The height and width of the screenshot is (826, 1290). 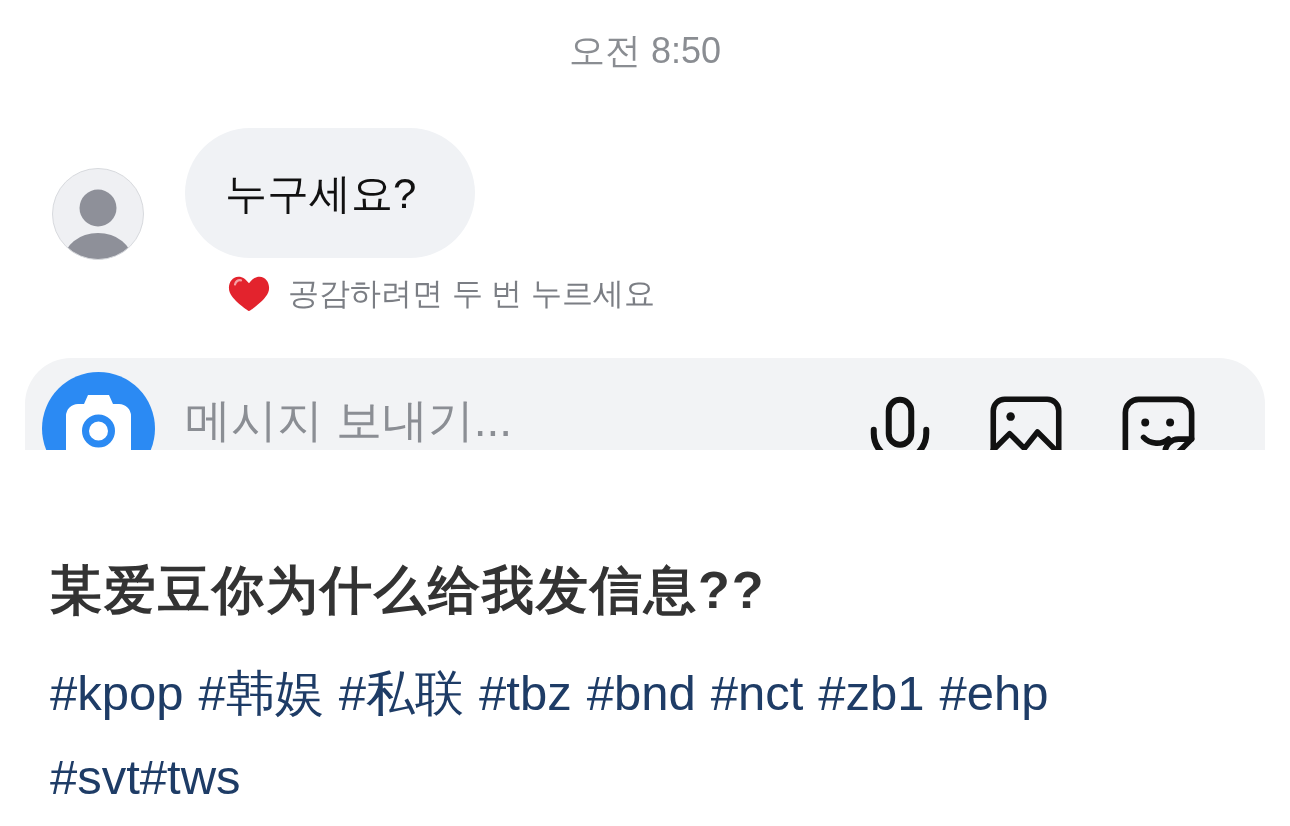 I want to click on hashtag-link: #svt#tws, so click(x=145, y=777).